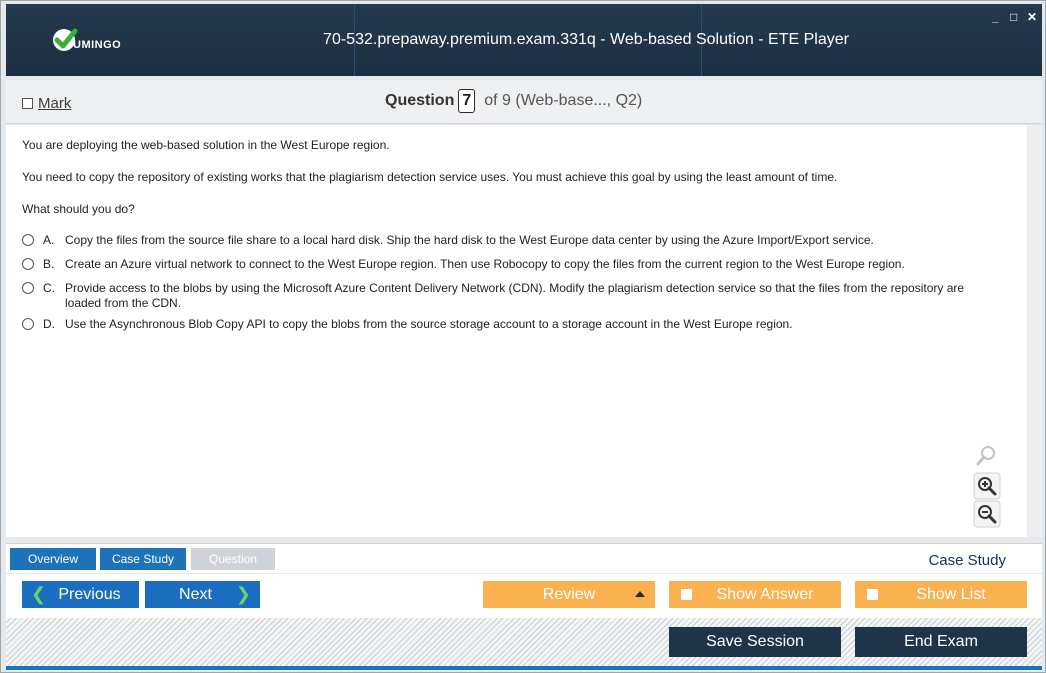  What do you see at coordinates (195, 594) in the screenshot?
I see `next-label: Next` at bounding box center [195, 594].